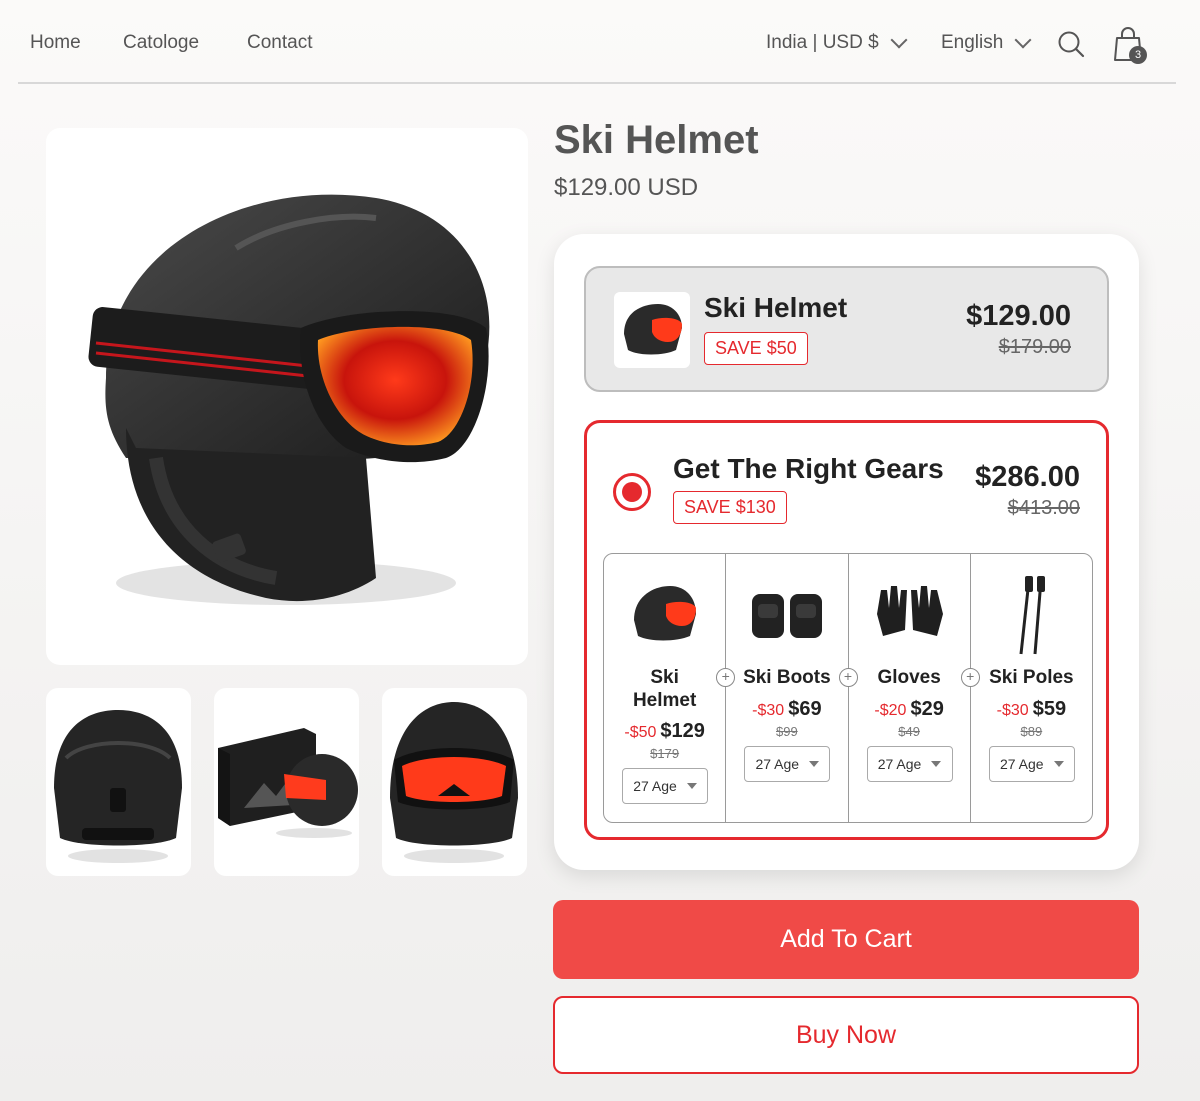 This screenshot has height=1101, width=1200. I want to click on add-to-cart-button: Add To Cart, so click(846, 939).